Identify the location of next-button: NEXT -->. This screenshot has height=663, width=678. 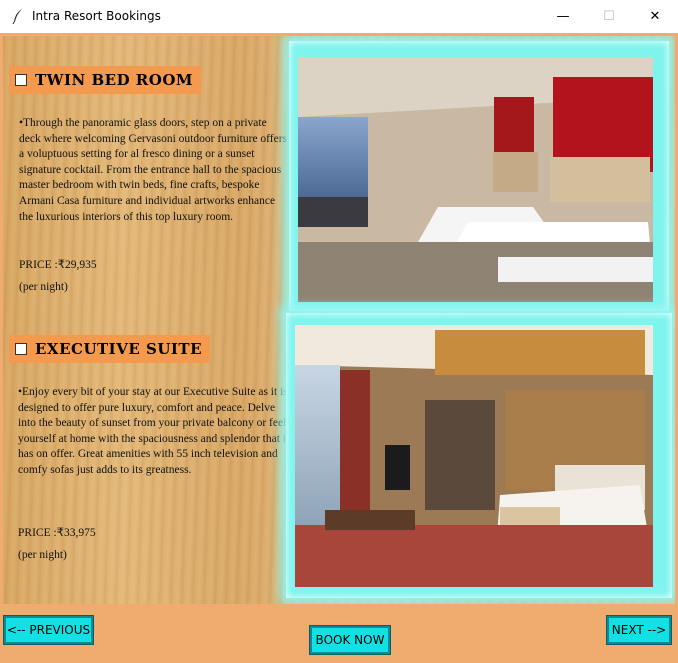
(639, 630).